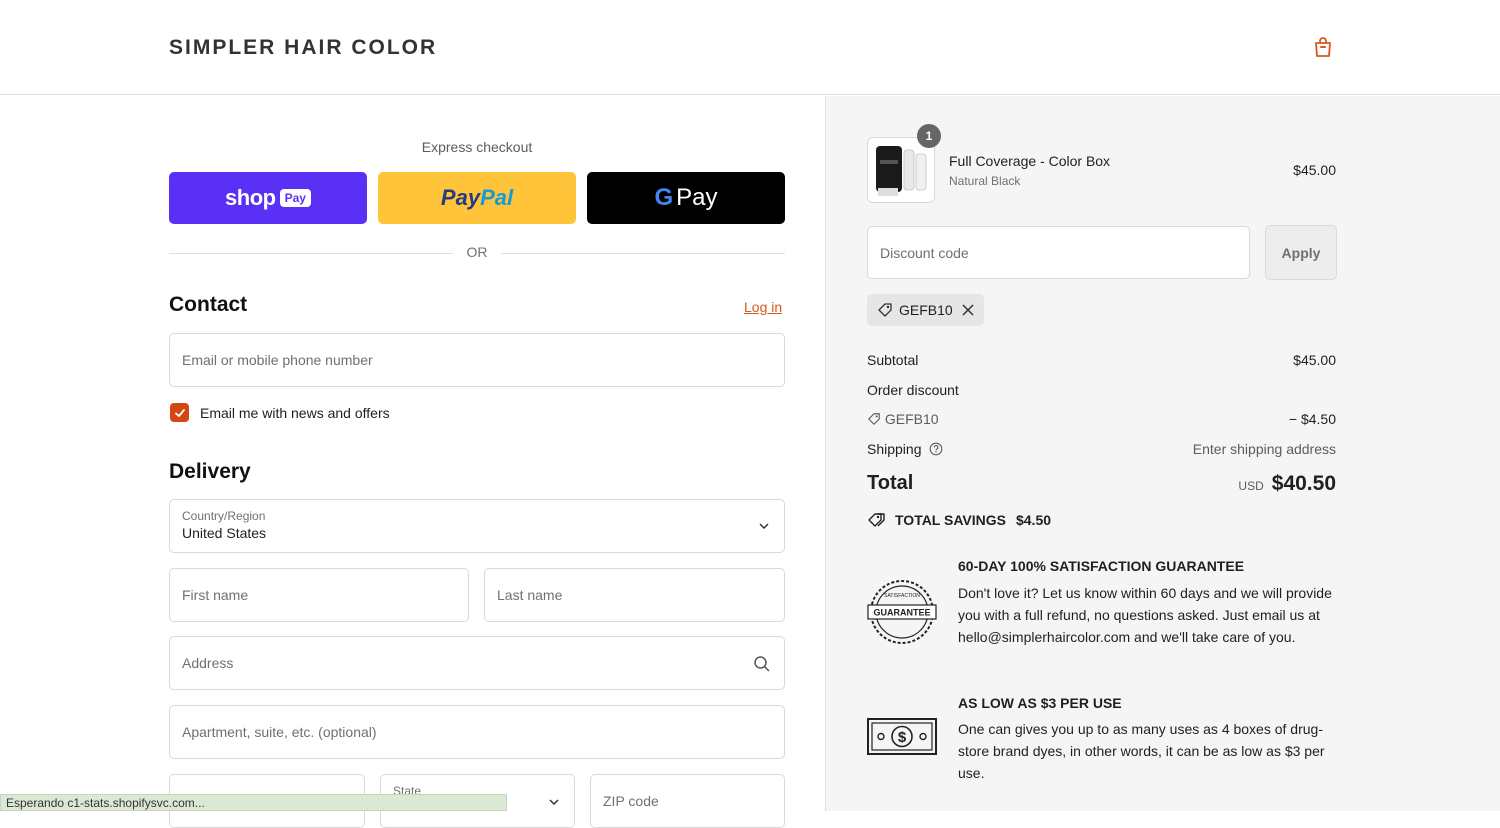 Image resolution: width=1500 pixels, height=828 pixels. What do you see at coordinates (762, 664) in the screenshot?
I see `search-icon` at bounding box center [762, 664].